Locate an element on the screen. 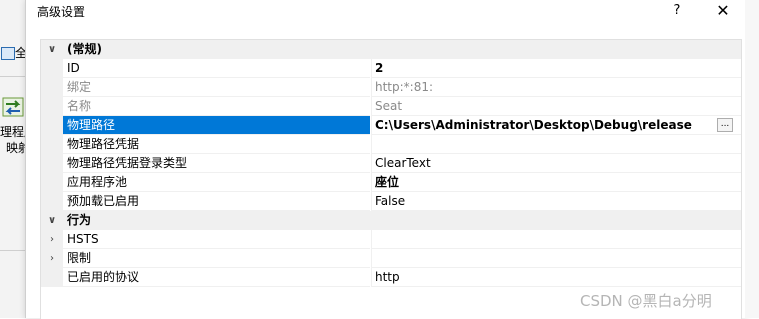  property-name: 物理路径 is located at coordinates (91, 125).